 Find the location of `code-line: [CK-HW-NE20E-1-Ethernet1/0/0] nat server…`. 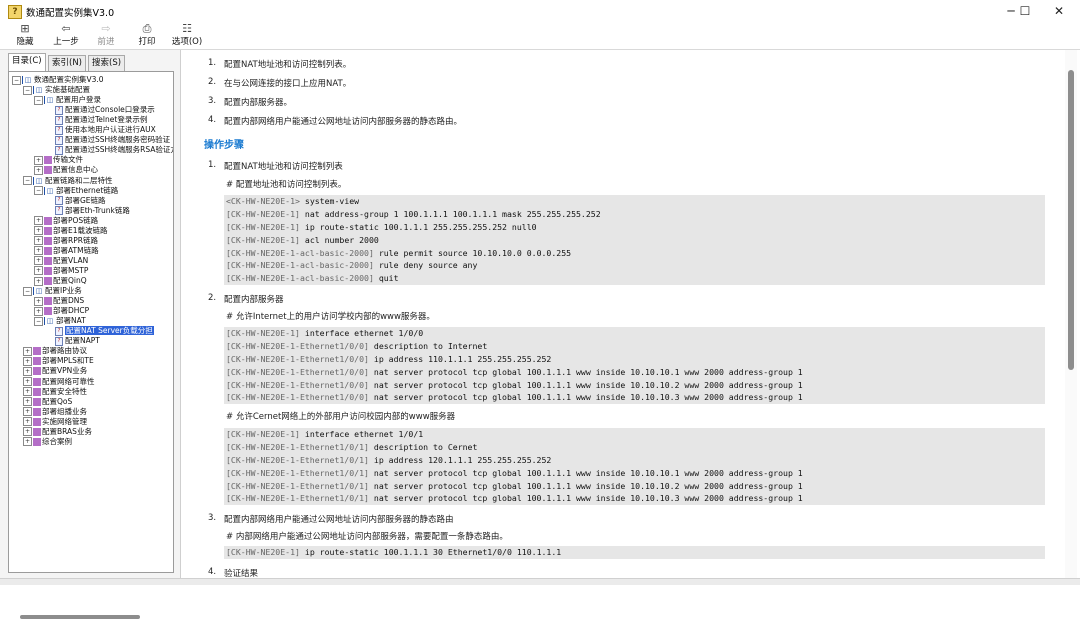

code-line: [CK-HW-NE20E-1-Ethernet1/0/0] nat server… is located at coordinates (634, 397).